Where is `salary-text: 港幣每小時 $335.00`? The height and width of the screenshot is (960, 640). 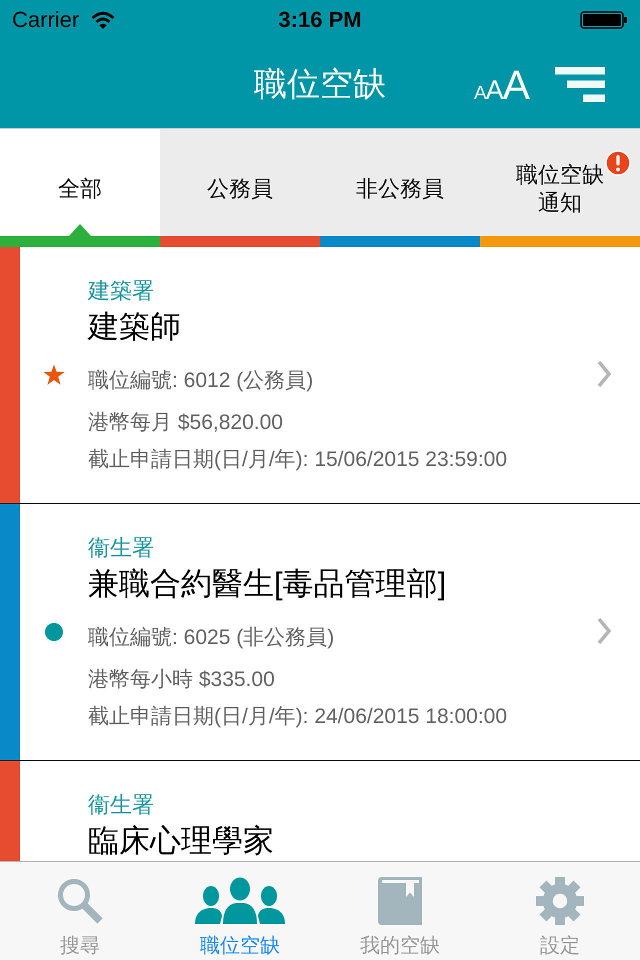
salary-text: 港幣每小時 $335.00 is located at coordinates (181, 680).